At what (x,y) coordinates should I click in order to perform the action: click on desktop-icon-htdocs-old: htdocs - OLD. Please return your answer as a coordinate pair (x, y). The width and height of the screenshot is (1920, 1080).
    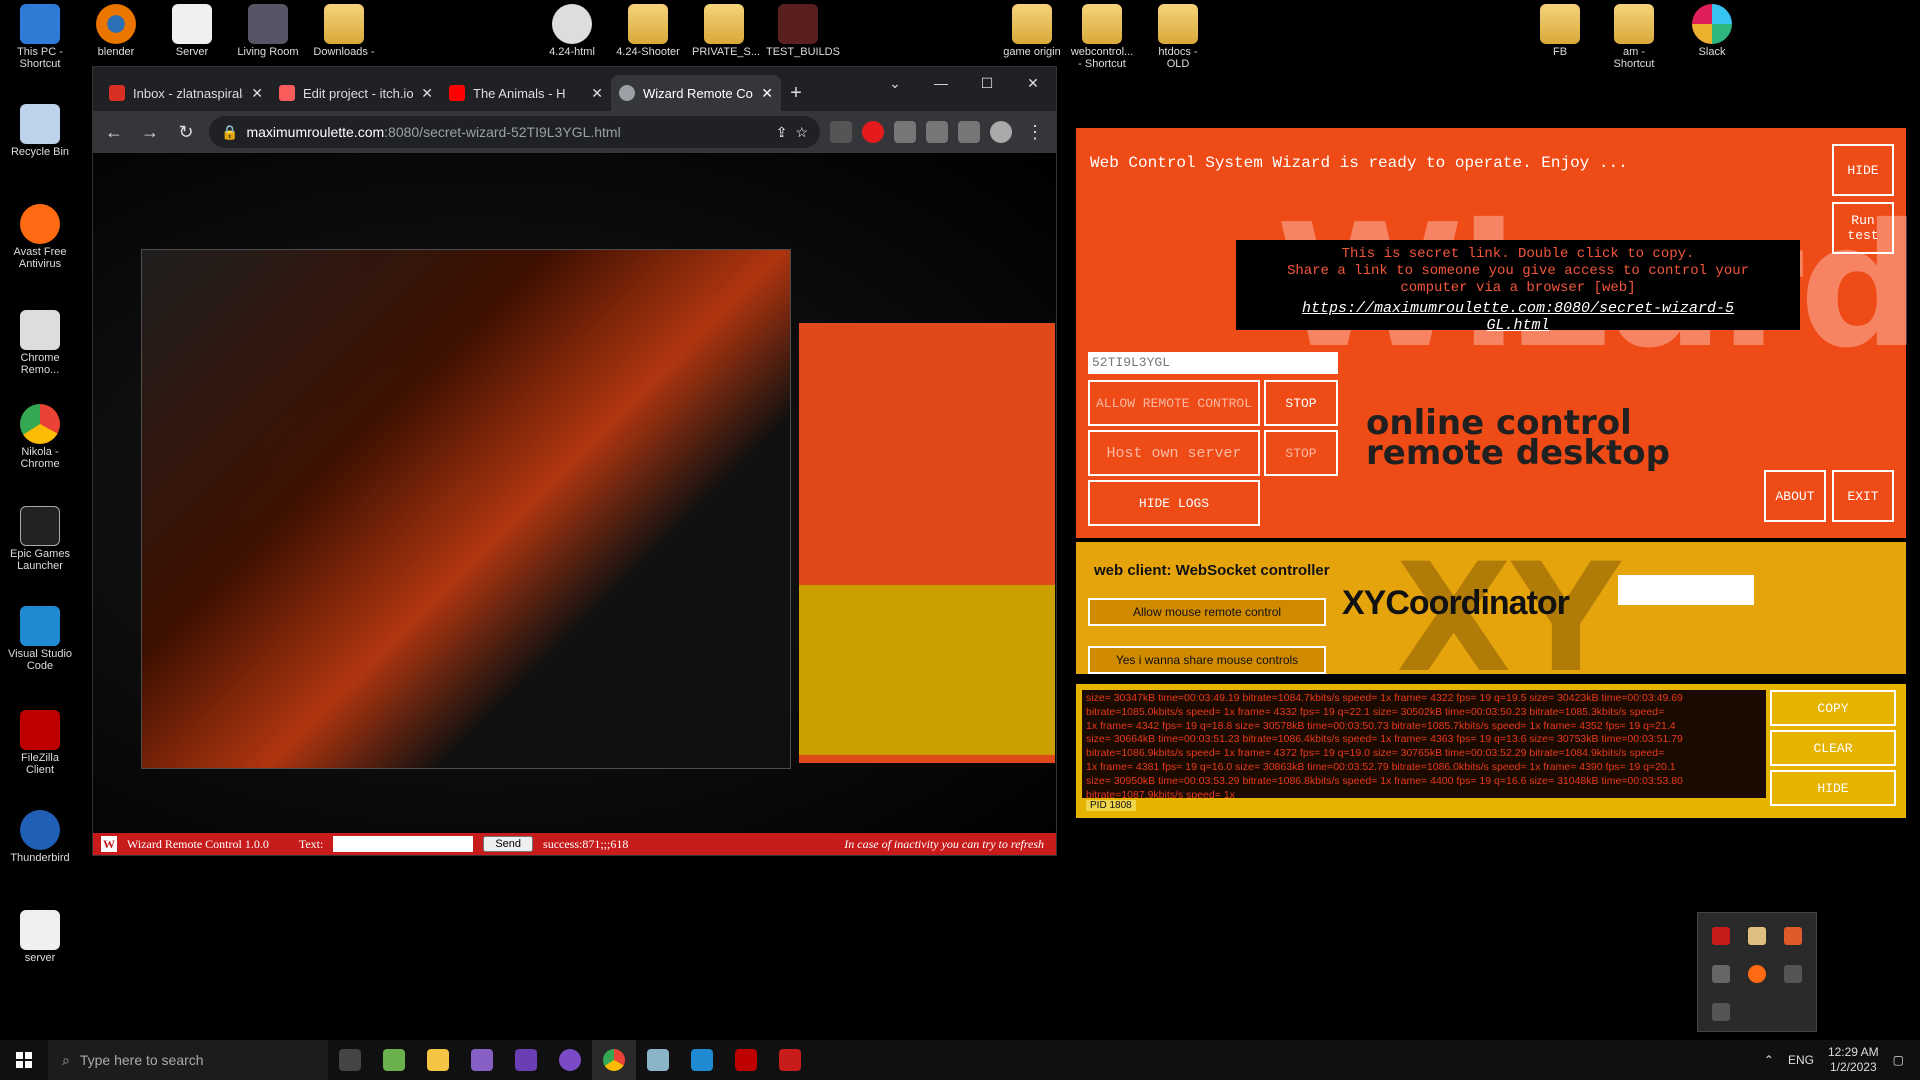
    Looking at the image, I should click on (1178, 37).